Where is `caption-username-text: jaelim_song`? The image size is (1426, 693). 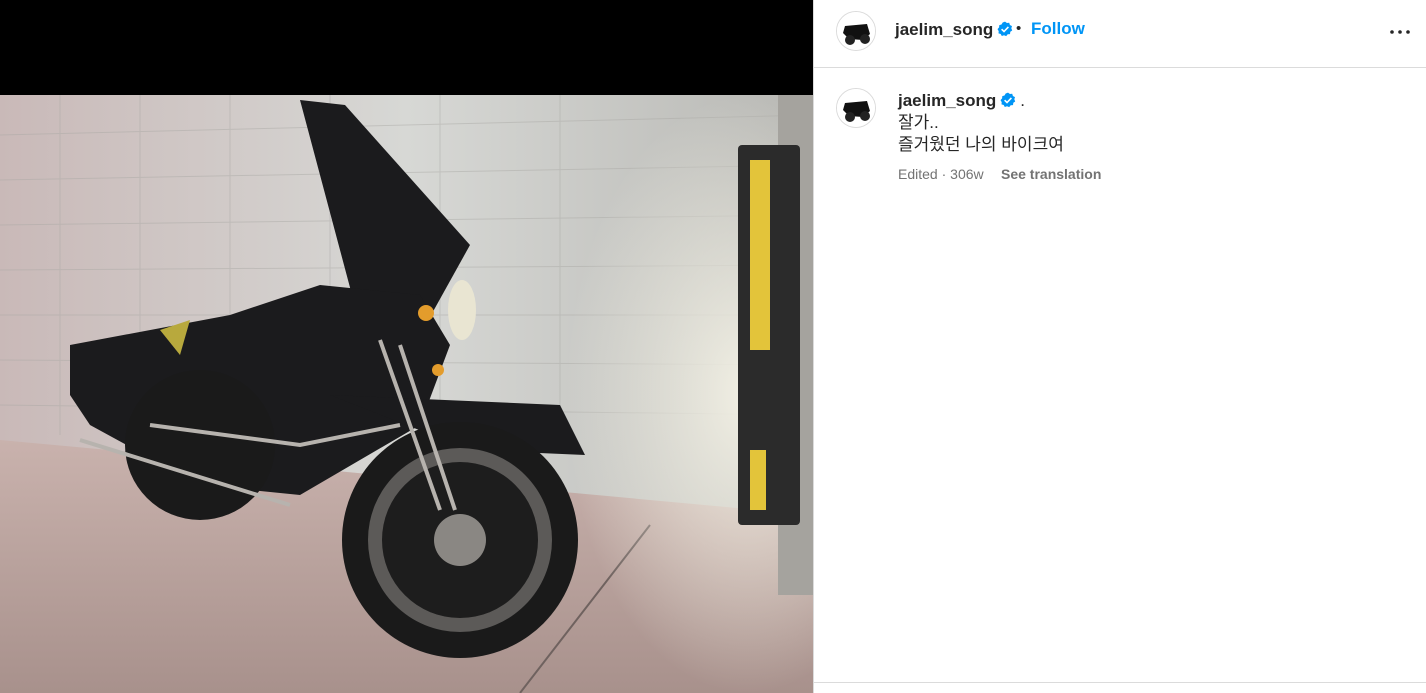 caption-username-text: jaelim_song is located at coordinates (947, 100).